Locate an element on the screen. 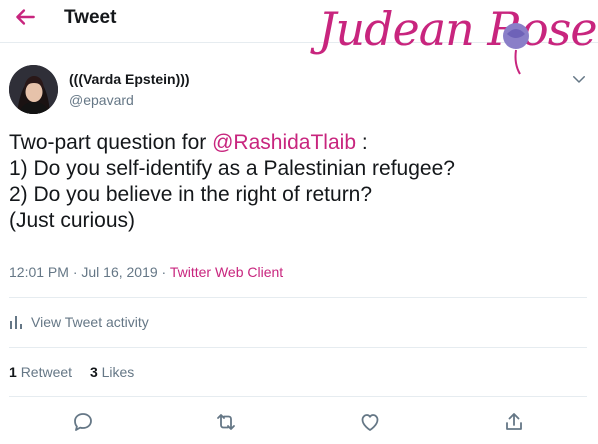 This screenshot has height=444, width=598. retweets-stat: 1 Retweet is located at coordinates (40, 372).